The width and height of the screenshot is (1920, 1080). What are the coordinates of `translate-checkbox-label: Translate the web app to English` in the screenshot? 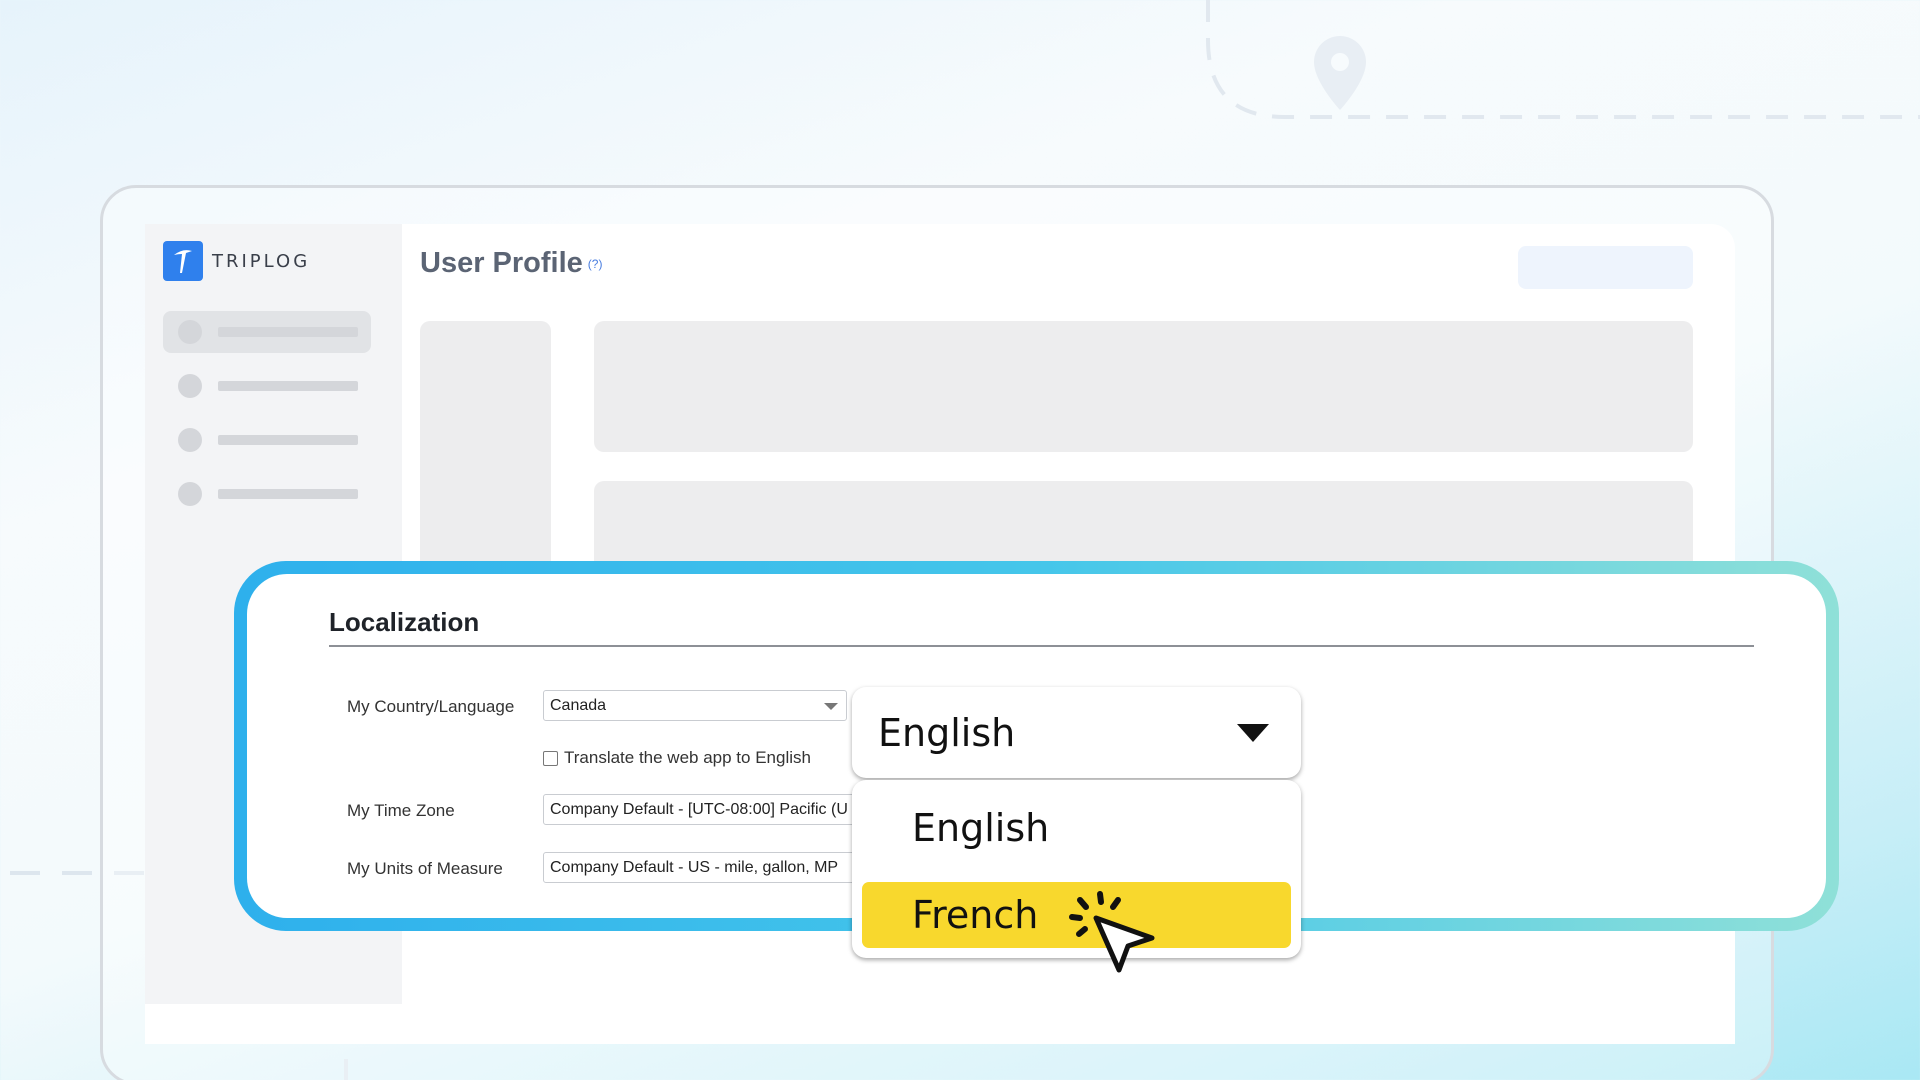 It's located at (687, 757).